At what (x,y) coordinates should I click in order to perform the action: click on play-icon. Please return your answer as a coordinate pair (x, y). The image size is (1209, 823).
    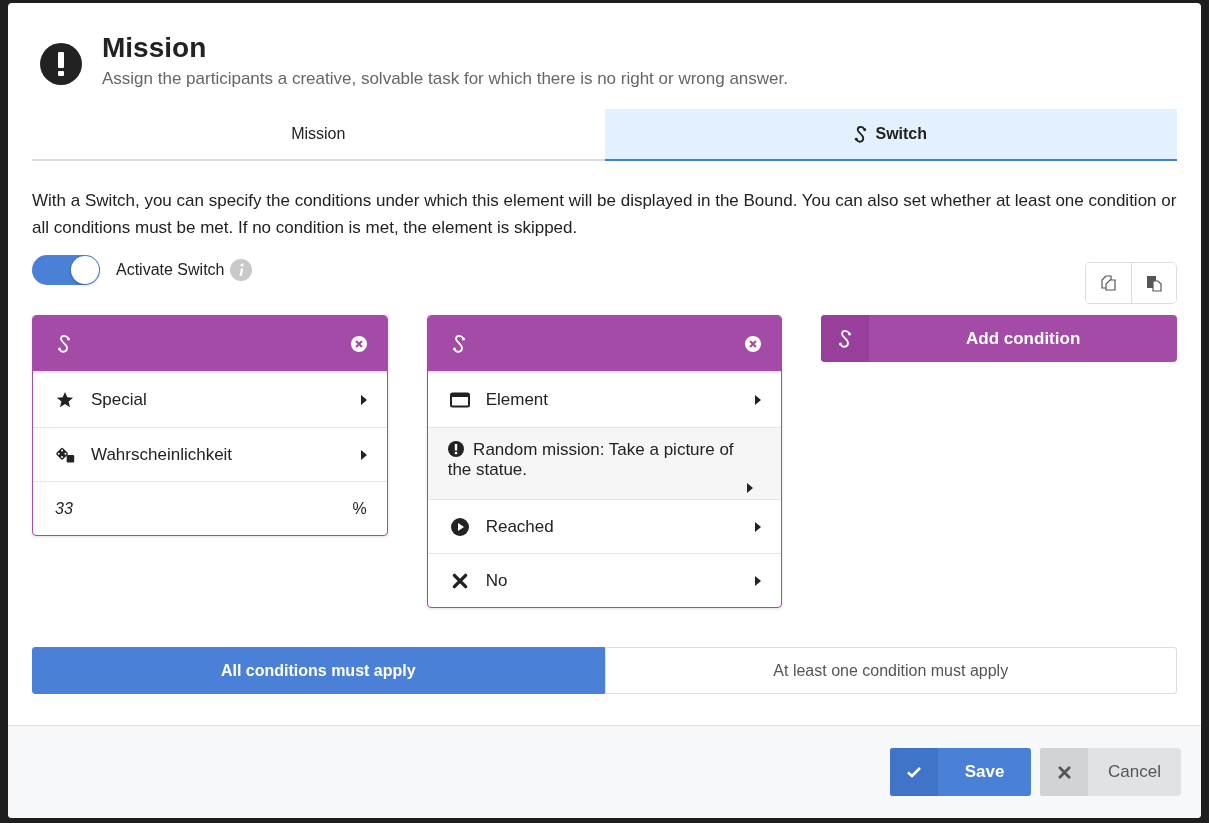
    Looking at the image, I should click on (459, 526).